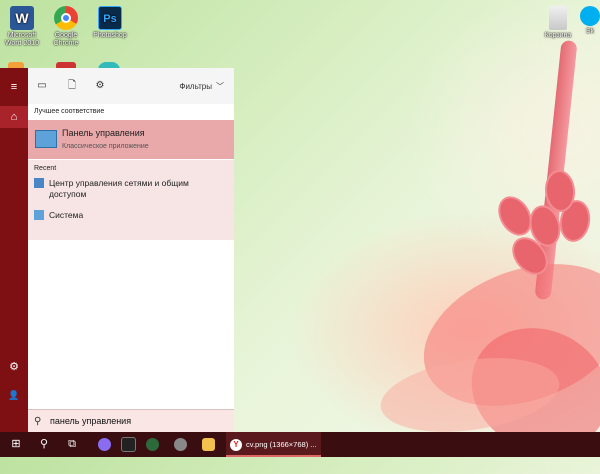 Image resolution: width=600 pixels, height=474 pixels. I want to click on recent-item-system: Система, so click(58, 215).